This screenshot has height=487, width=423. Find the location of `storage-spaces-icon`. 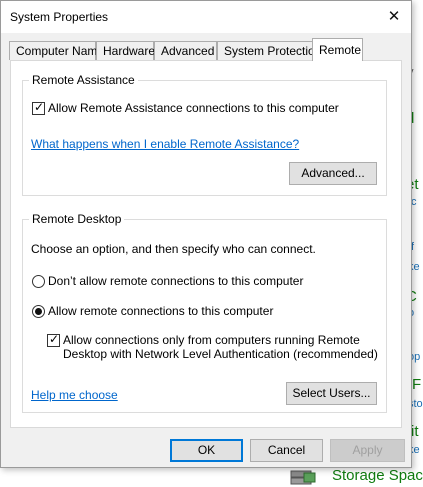

storage-spaces-icon is located at coordinates (303, 477).